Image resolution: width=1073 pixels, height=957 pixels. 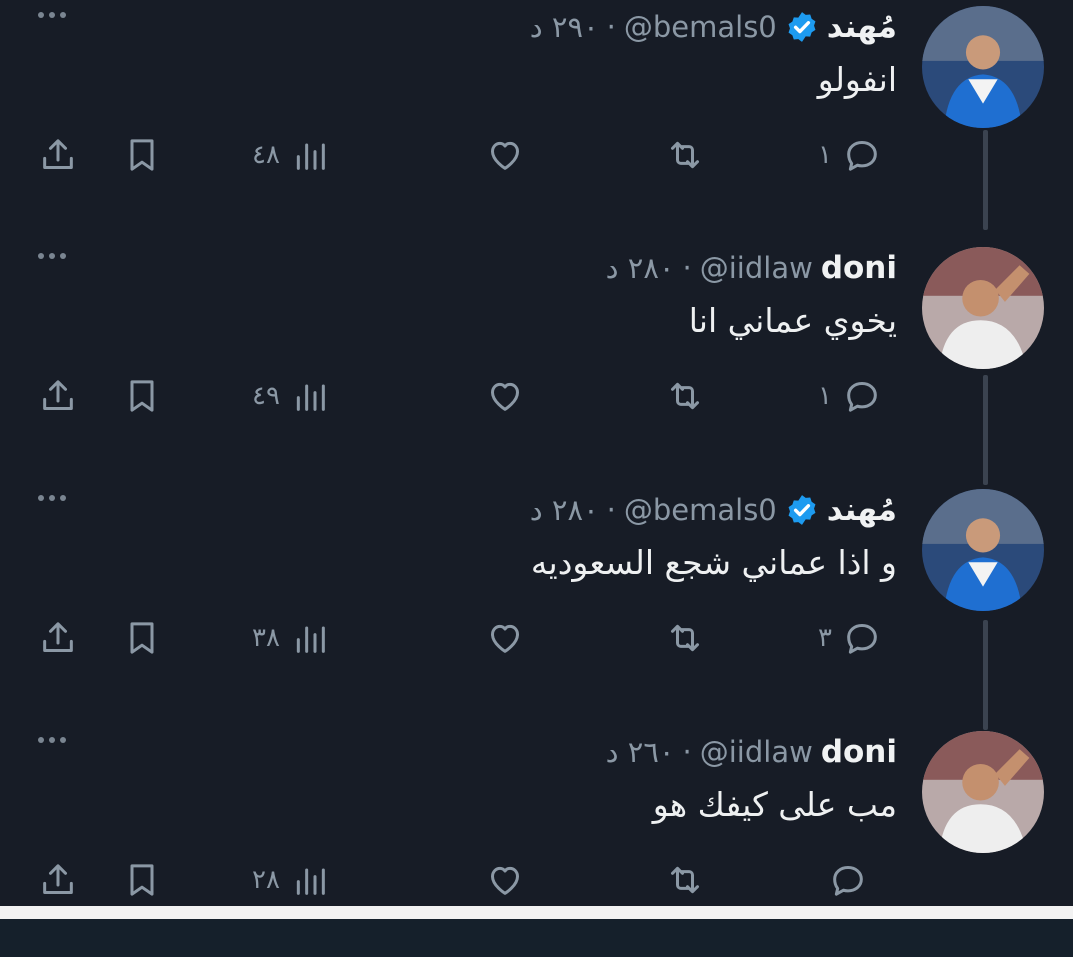 What do you see at coordinates (536, 155) in the screenshot?
I see `action-bar: ١ ٤٨` at bounding box center [536, 155].